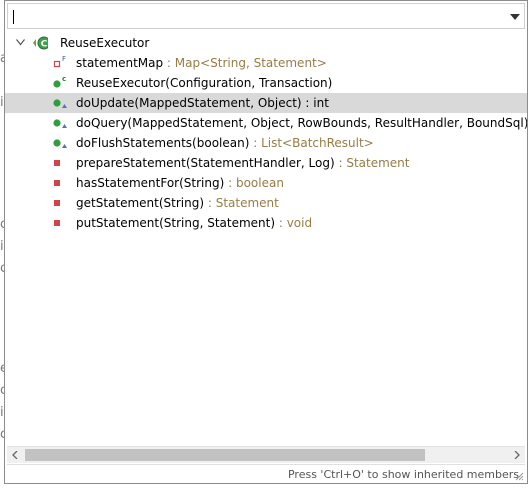 The width and height of the screenshot is (532, 489). Describe the element at coordinates (59, 62) in the screenshot. I see `private-field-final-icon: F` at that location.